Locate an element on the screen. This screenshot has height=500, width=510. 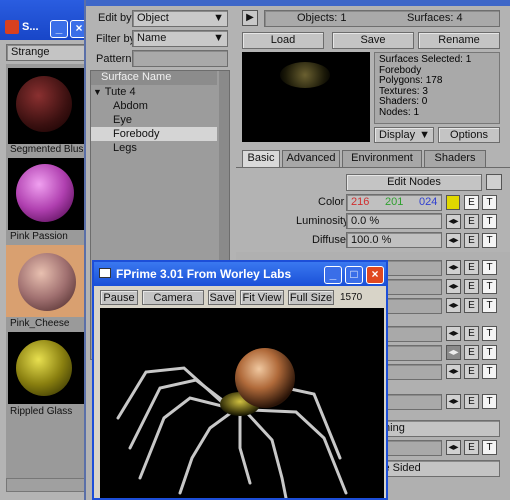
smoothing-field: thing is located at coordinates (438, 428).